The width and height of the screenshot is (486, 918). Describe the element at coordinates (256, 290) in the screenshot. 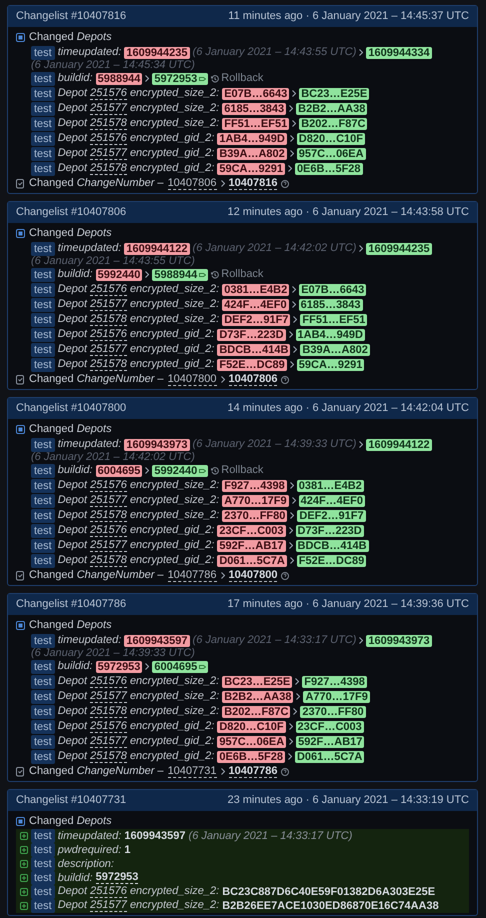

I see `old-value: 0381…E4B2` at that location.